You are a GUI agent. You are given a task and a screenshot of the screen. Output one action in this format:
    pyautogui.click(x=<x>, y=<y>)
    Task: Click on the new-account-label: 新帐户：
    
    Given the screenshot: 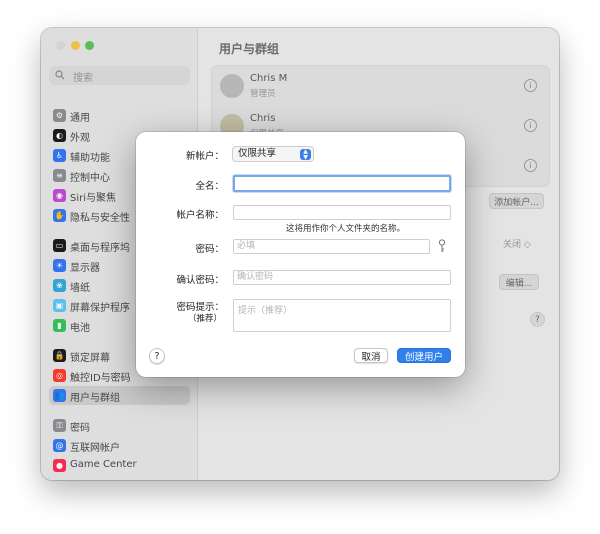 What is the action you would take?
    pyautogui.click(x=204, y=156)
    